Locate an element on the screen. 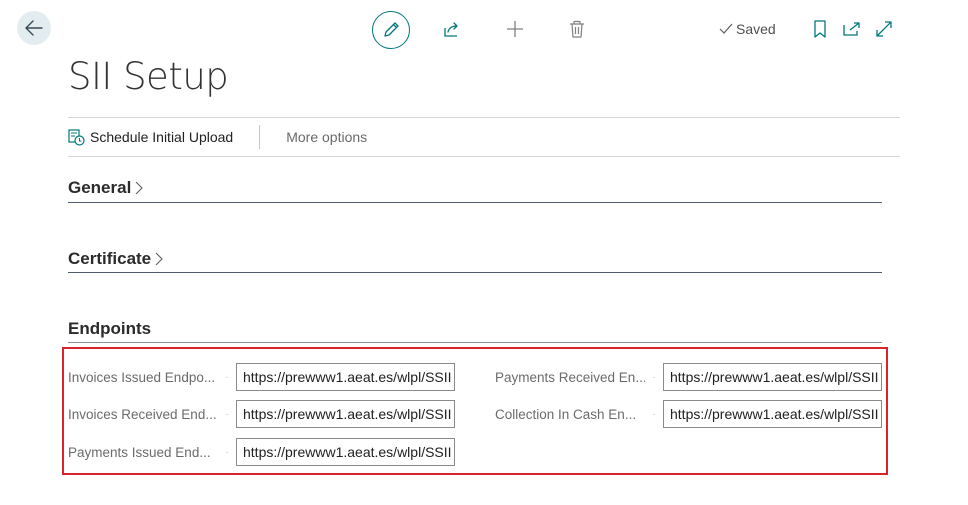 The height and width of the screenshot is (505, 968). general-section-header: General is located at coordinates (475, 188).